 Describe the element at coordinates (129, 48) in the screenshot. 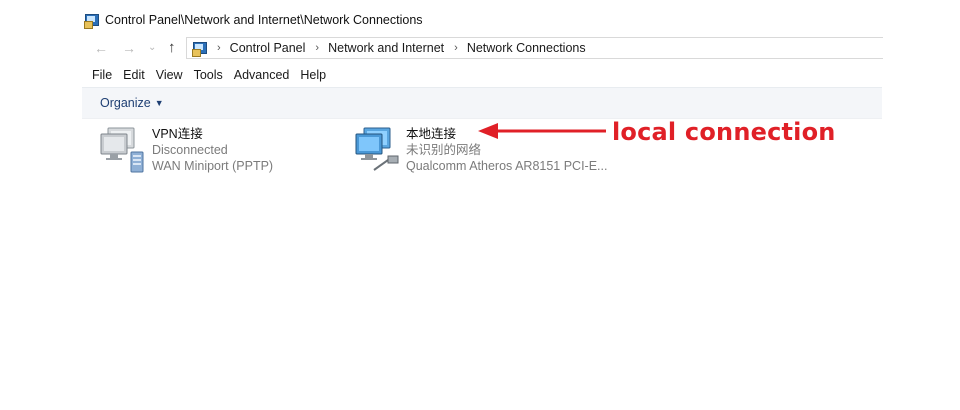

I see `forward-arrow-icon: →` at that location.